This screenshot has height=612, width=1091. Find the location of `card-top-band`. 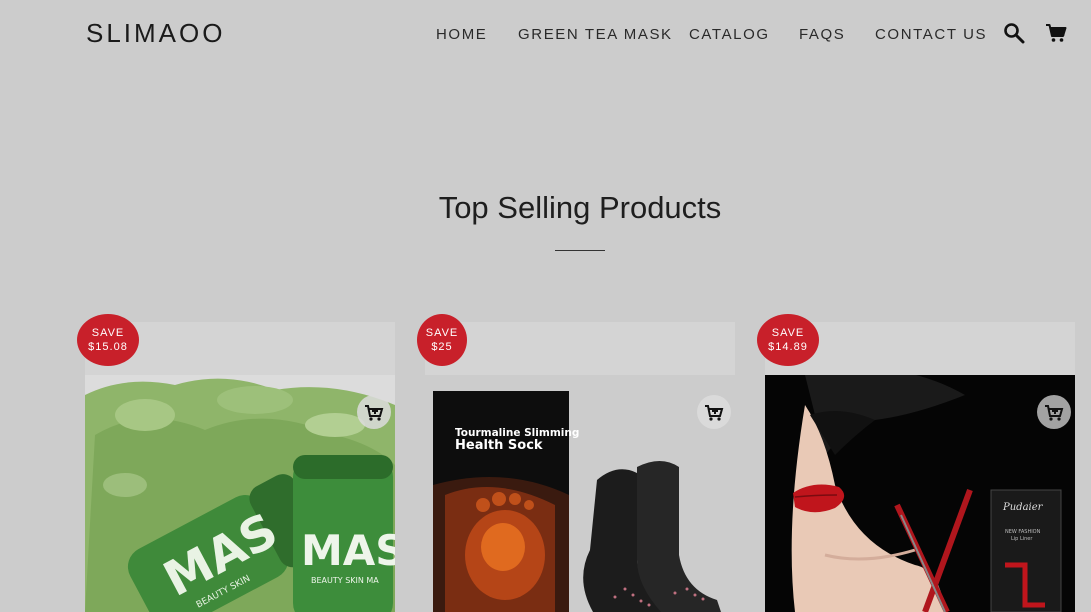

card-top-band is located at coordinates (580, 348).